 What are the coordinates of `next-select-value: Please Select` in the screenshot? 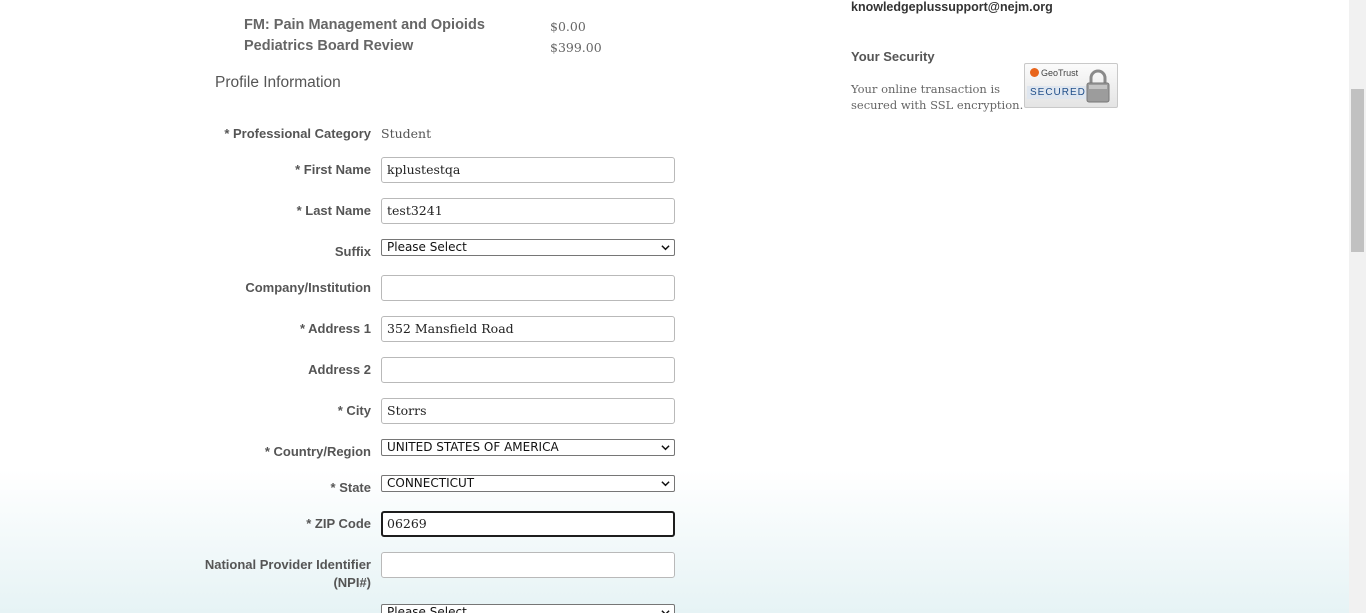 It's located at (427, 609).